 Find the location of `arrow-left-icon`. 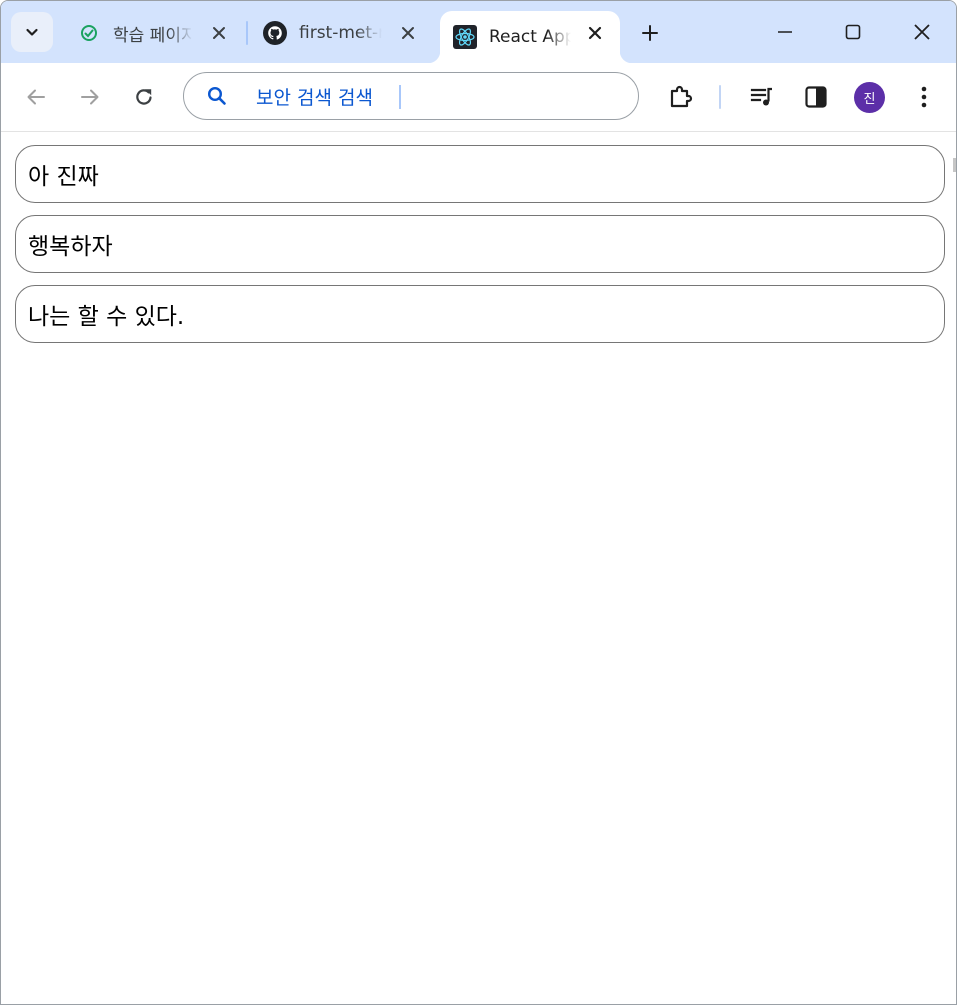

arrow-left-icon is located at coordinates (36, 97).